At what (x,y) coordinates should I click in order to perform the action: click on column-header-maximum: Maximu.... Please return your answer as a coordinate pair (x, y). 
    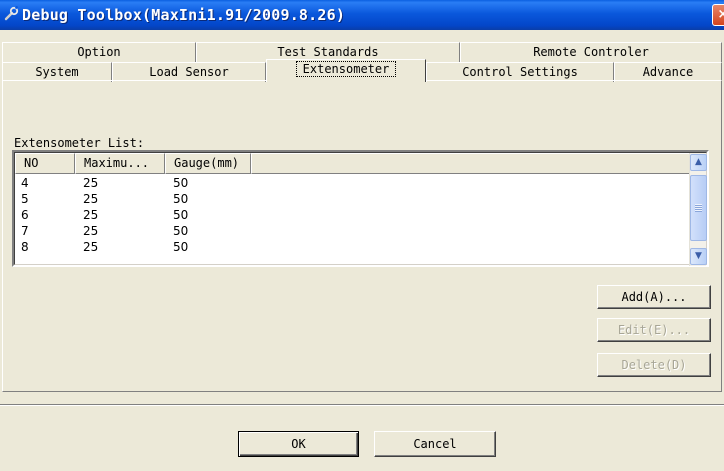
    Looking at the image, I should click on (120, 163).